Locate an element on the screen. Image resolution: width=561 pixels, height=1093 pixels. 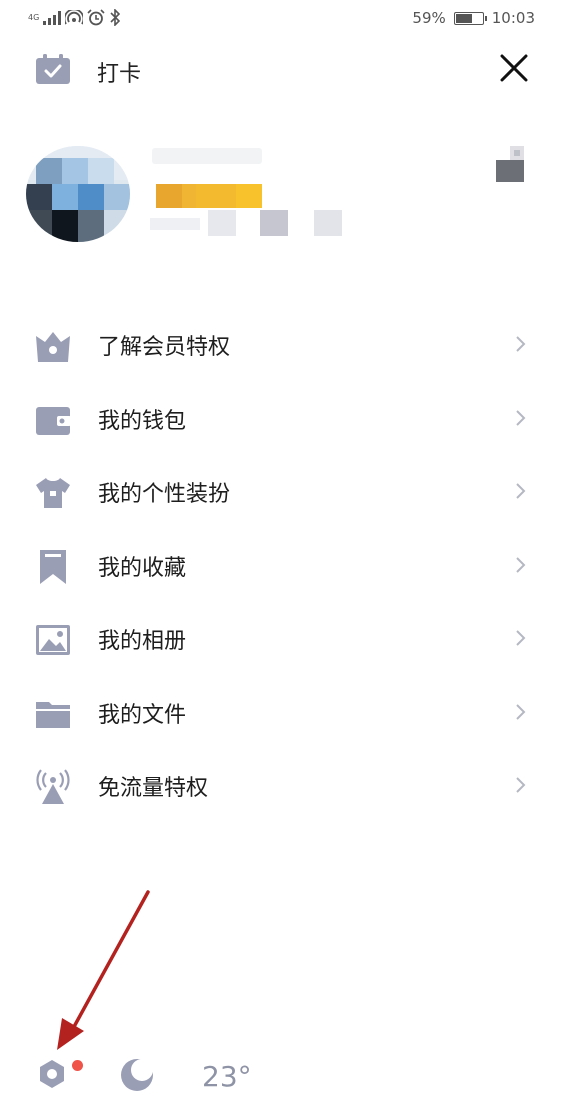
close-icon is located at coordinates (514, 68).